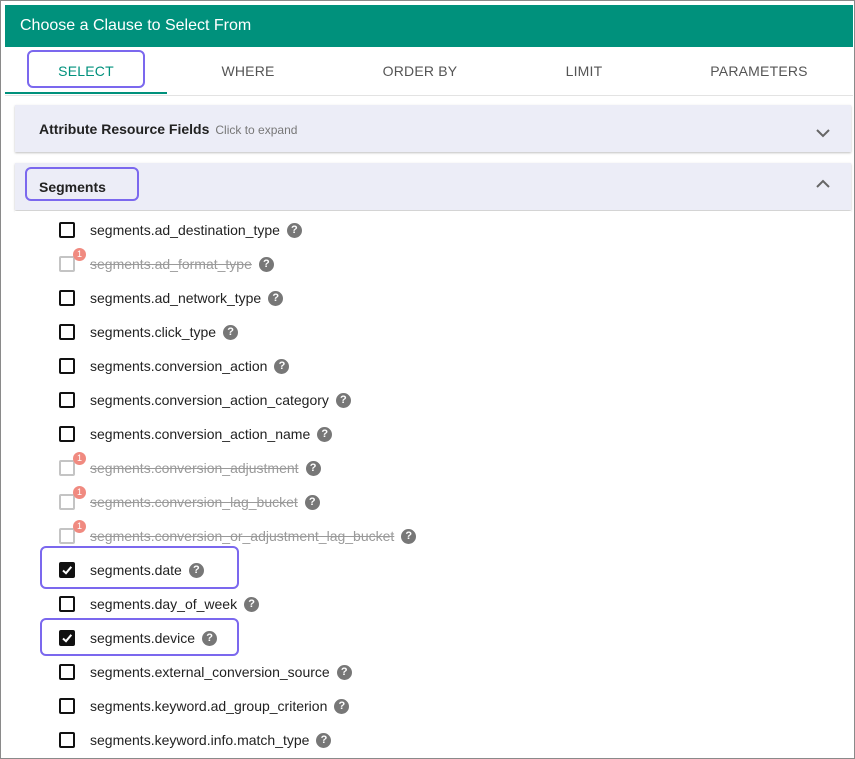  What do you see at coordinates (190, 366) in the screenshot?
I see `field-label: segments.conversion_action?` at bounding box center [190, 366].